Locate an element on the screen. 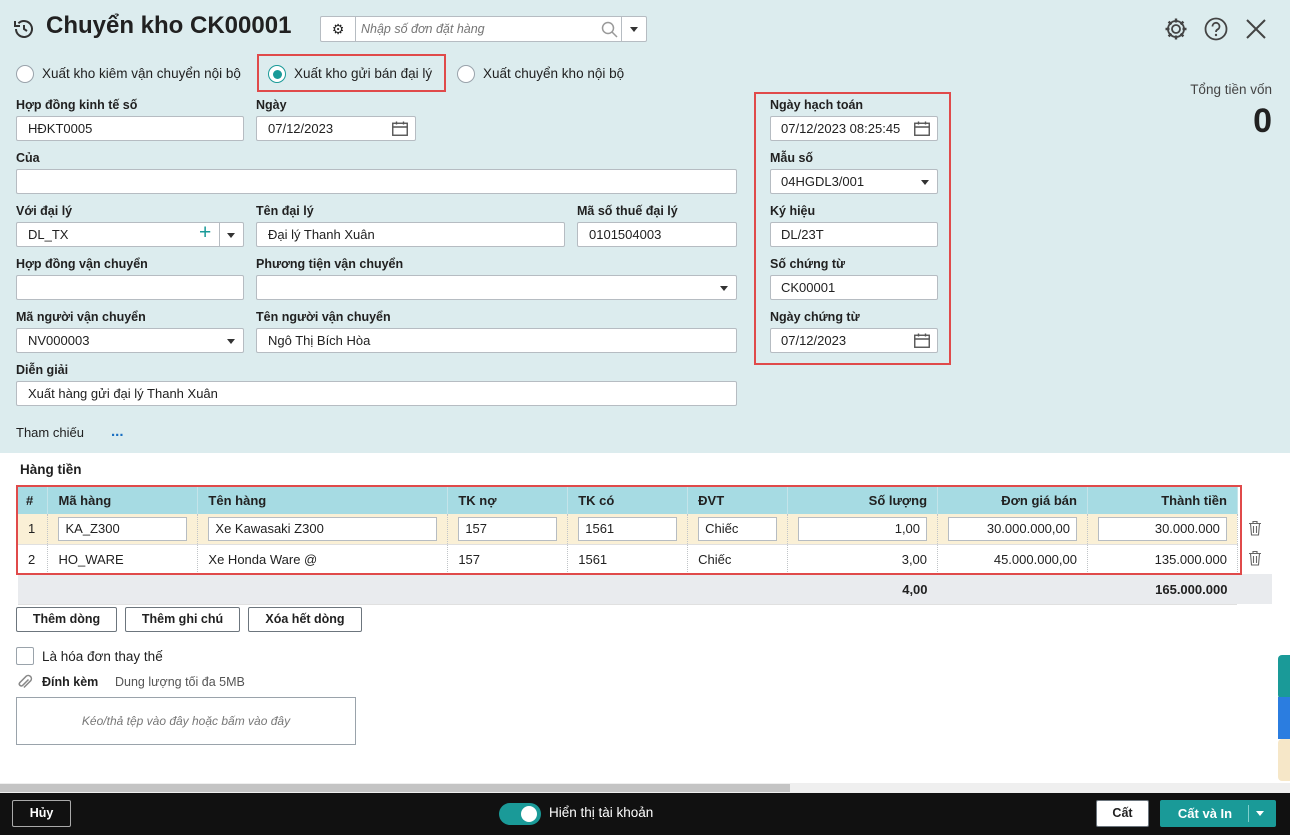 The image size is (1290, 835). date-value: 07/12/2023 is located at coordinates (301, 128).